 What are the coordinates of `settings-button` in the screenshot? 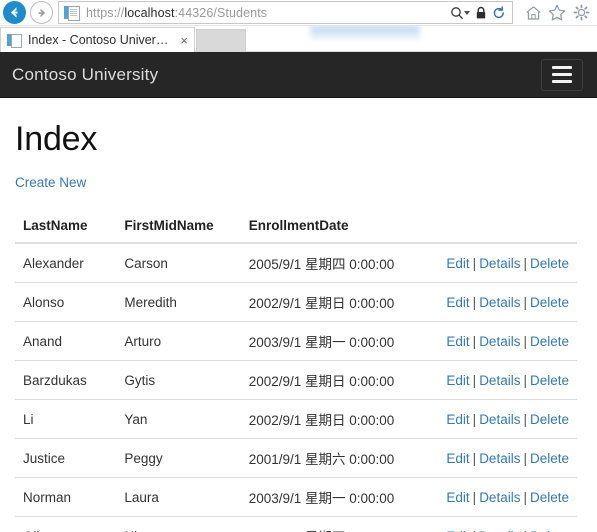 It's located at (581, 13).